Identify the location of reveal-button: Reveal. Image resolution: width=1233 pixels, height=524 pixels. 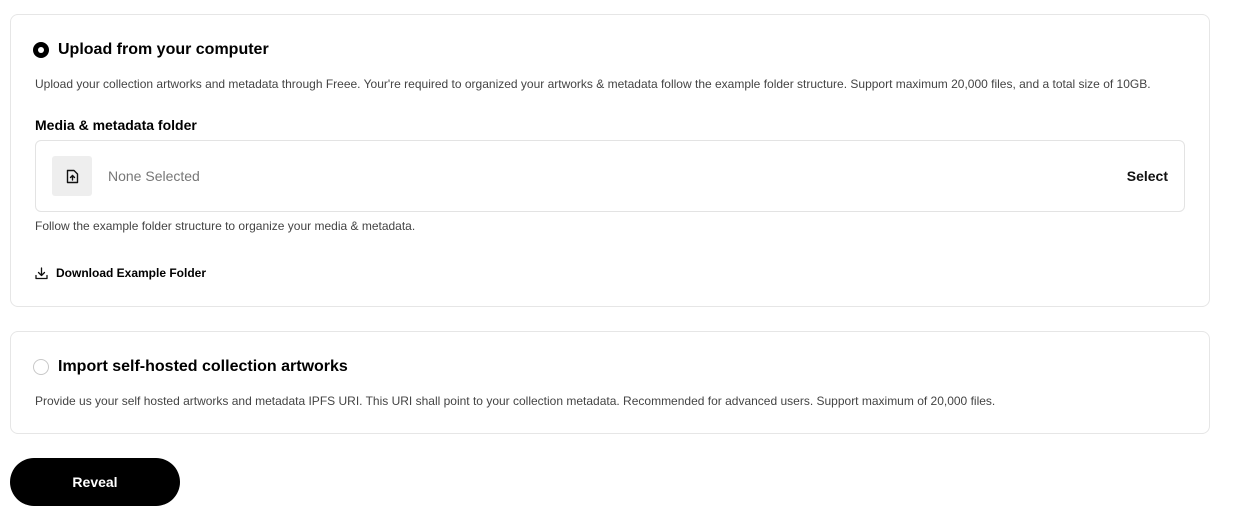
(95, 482).